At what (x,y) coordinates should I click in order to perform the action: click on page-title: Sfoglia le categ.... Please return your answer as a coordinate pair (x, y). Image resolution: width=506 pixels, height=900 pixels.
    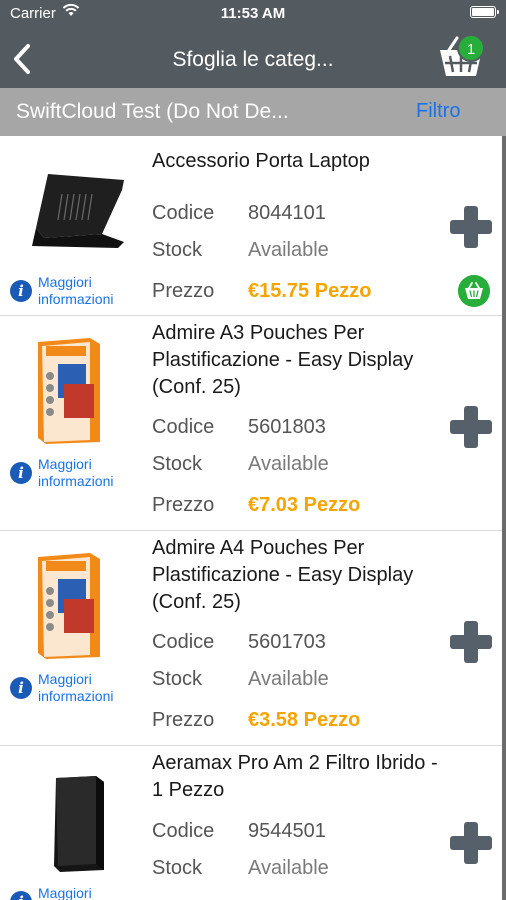
    Looking at the image, I should click on (253, 59).